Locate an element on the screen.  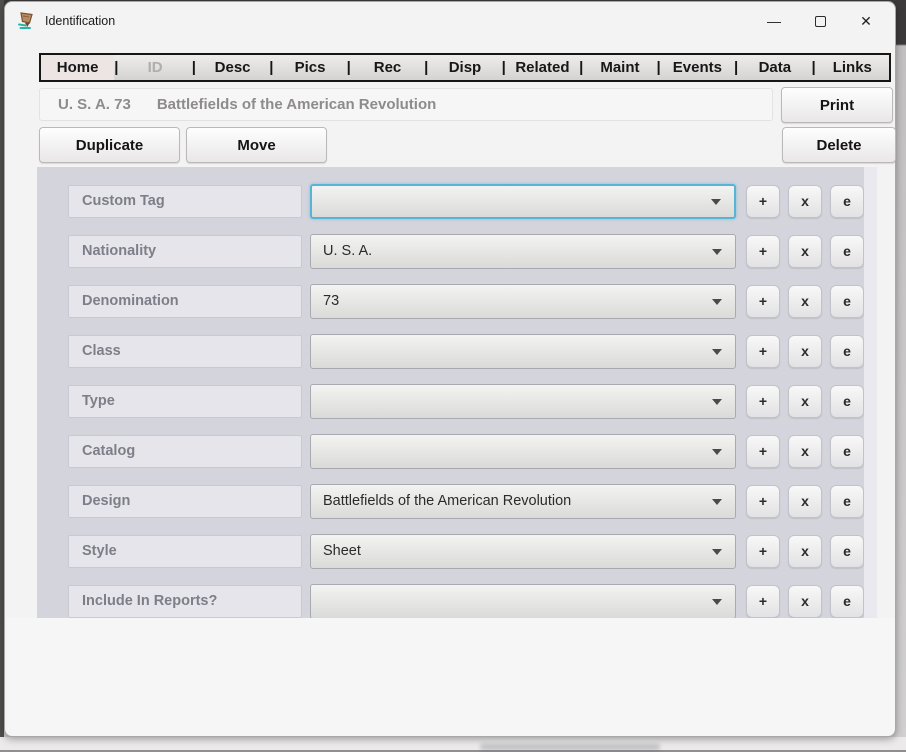
tab-desc: Desc is located at coordinates (232, 67).